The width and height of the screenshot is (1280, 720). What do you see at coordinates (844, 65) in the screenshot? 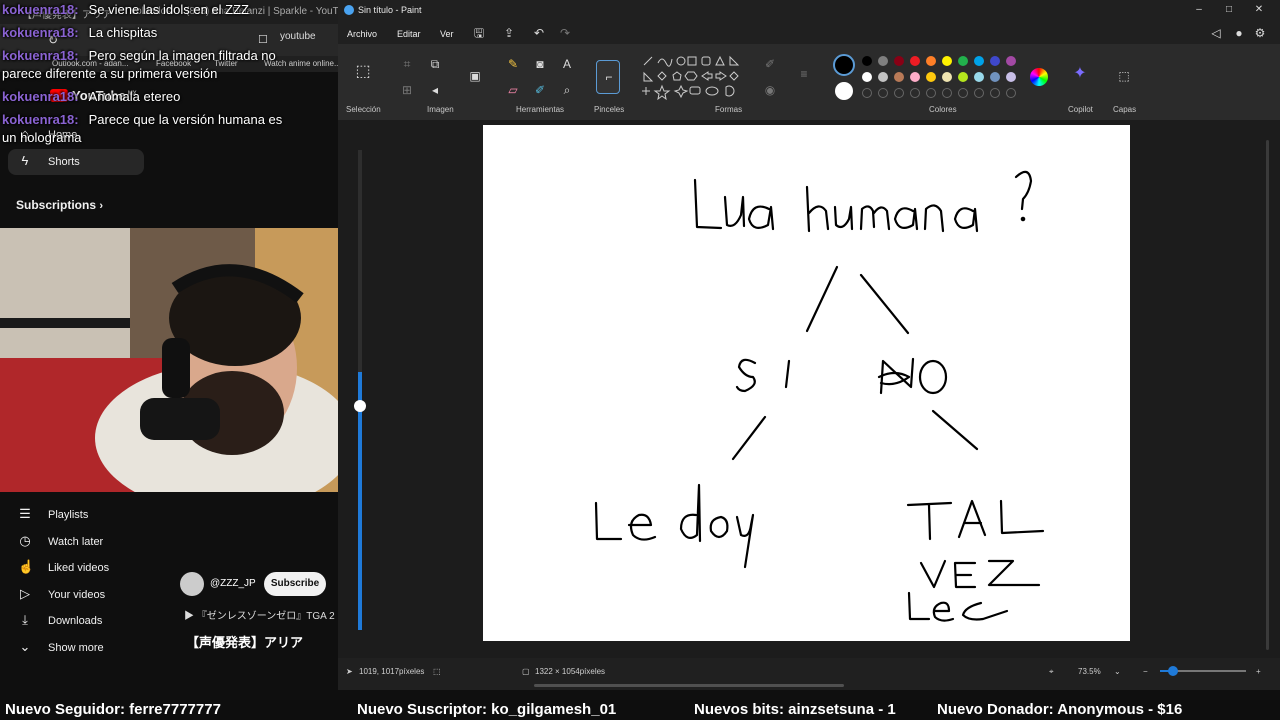
I see `primary-color` at bounding box center [844, 65].